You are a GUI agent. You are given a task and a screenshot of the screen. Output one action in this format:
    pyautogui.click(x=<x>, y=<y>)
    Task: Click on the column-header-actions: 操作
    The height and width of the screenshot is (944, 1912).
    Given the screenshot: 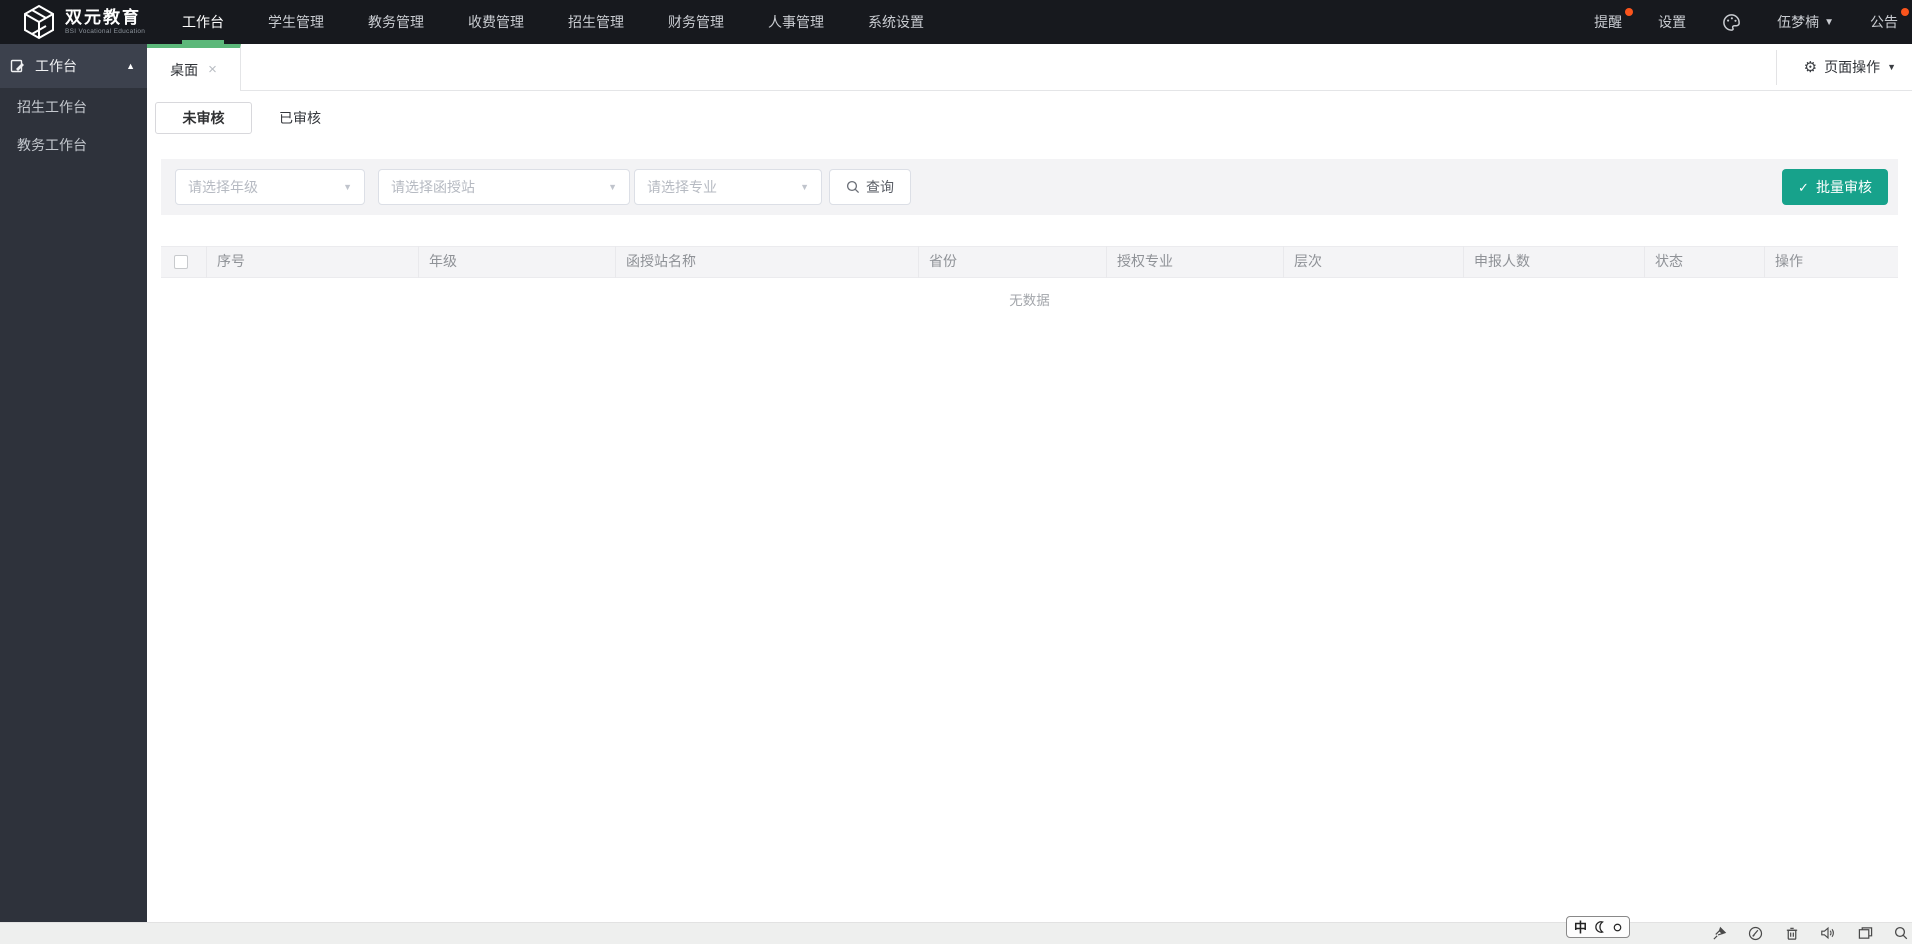 What is the action you would take?
    pyautogui.click(x=1789, y=261)
    